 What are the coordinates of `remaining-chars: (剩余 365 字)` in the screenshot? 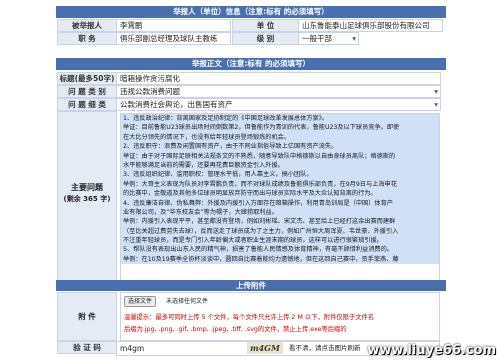 It's located at (87, 199).